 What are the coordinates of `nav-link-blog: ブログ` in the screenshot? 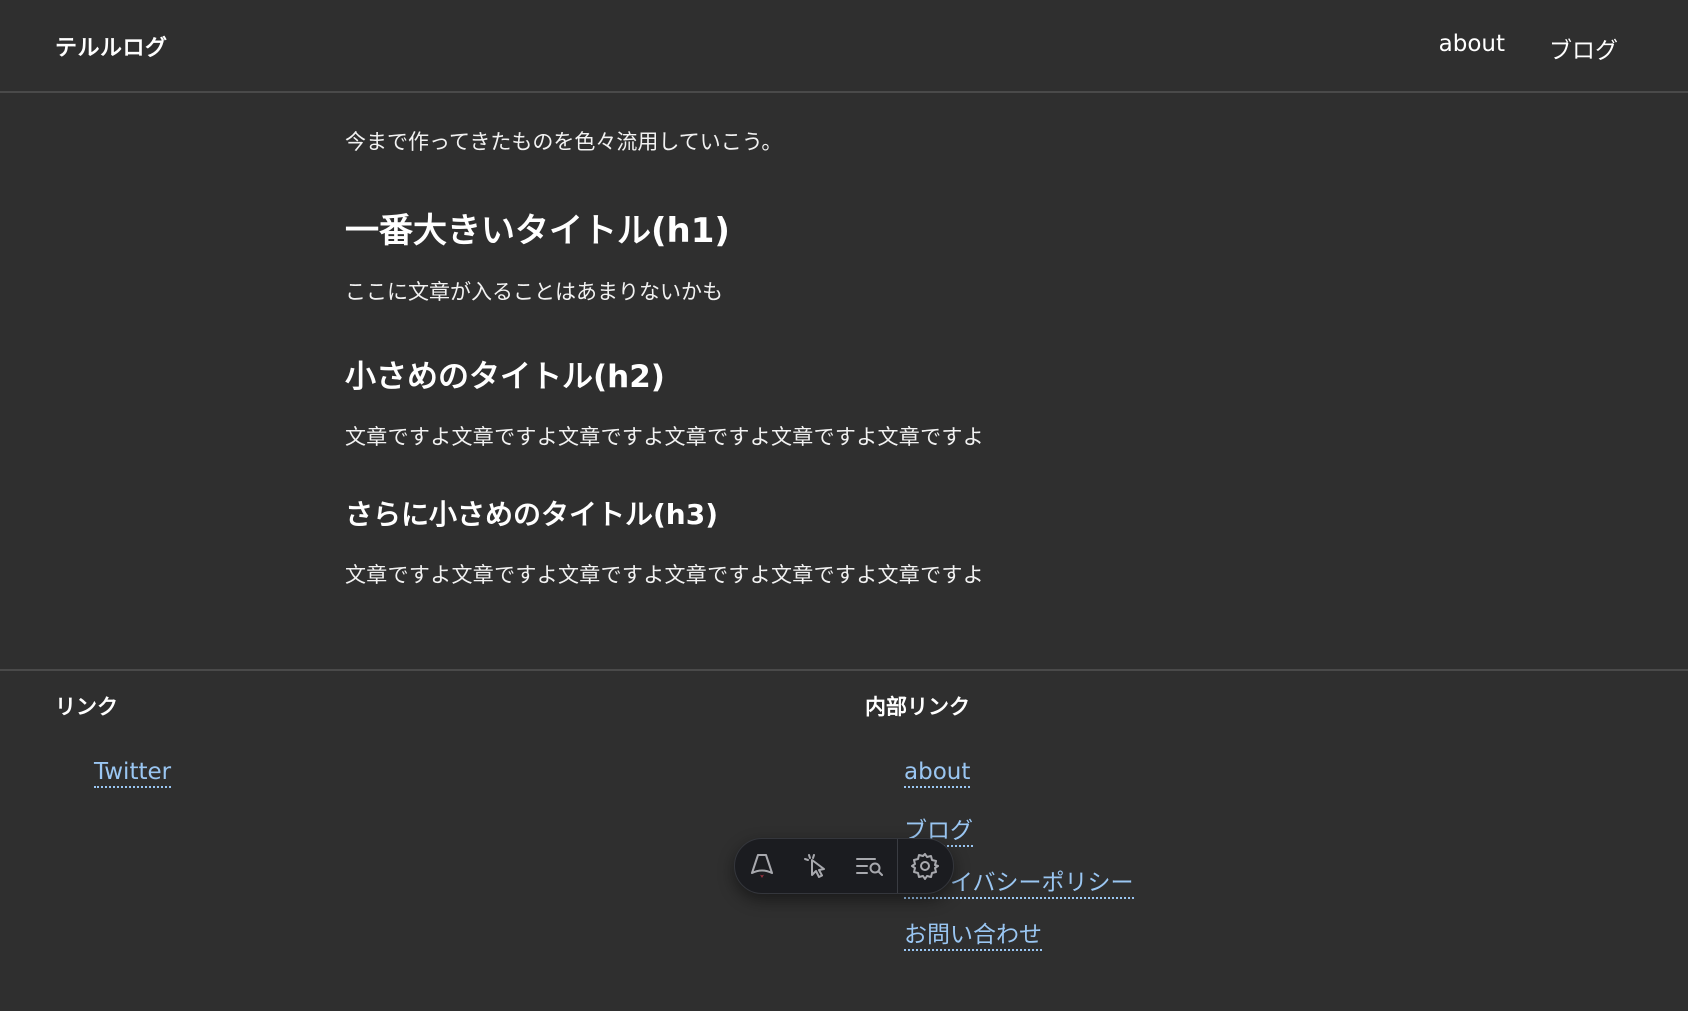 It's located at (1583, 48).